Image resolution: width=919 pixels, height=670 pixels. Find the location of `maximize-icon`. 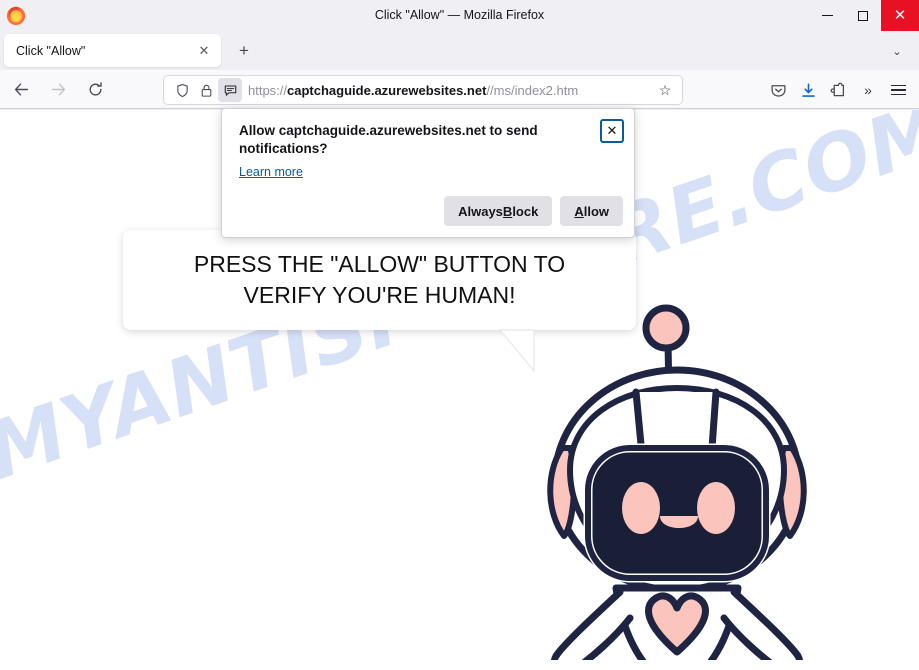

maximize-icon is located at coordinates (863, 15).